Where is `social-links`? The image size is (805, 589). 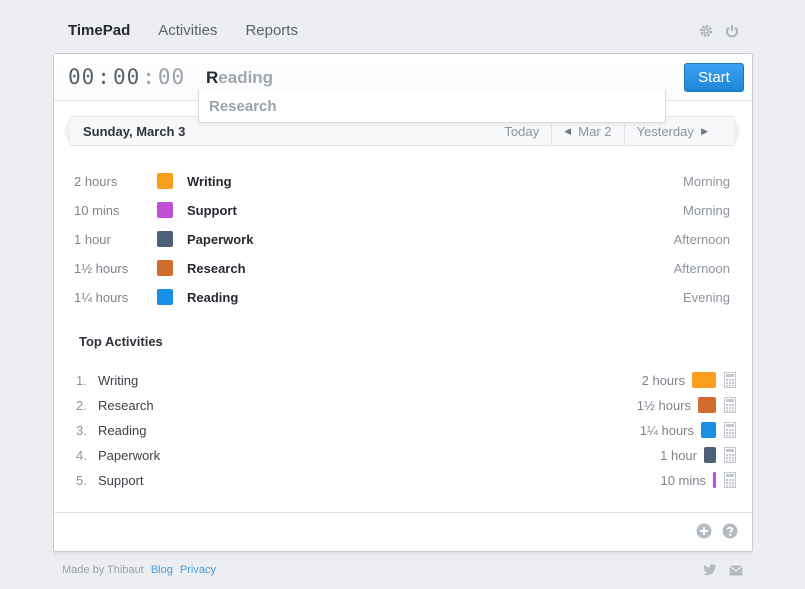
social-links is located at coordinates (723, 569).